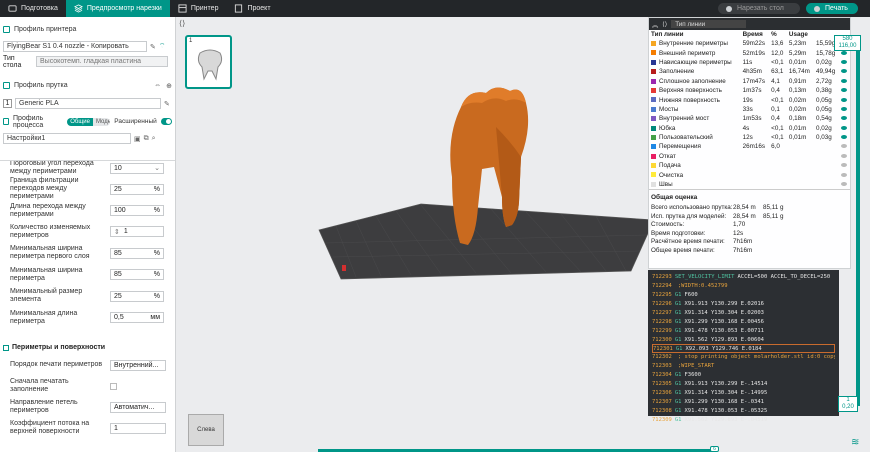  Describe the element at coordinates (749, 146) in the screenshot. I see `line-type-row: Перемещения 26m16s 6,0` at that location.